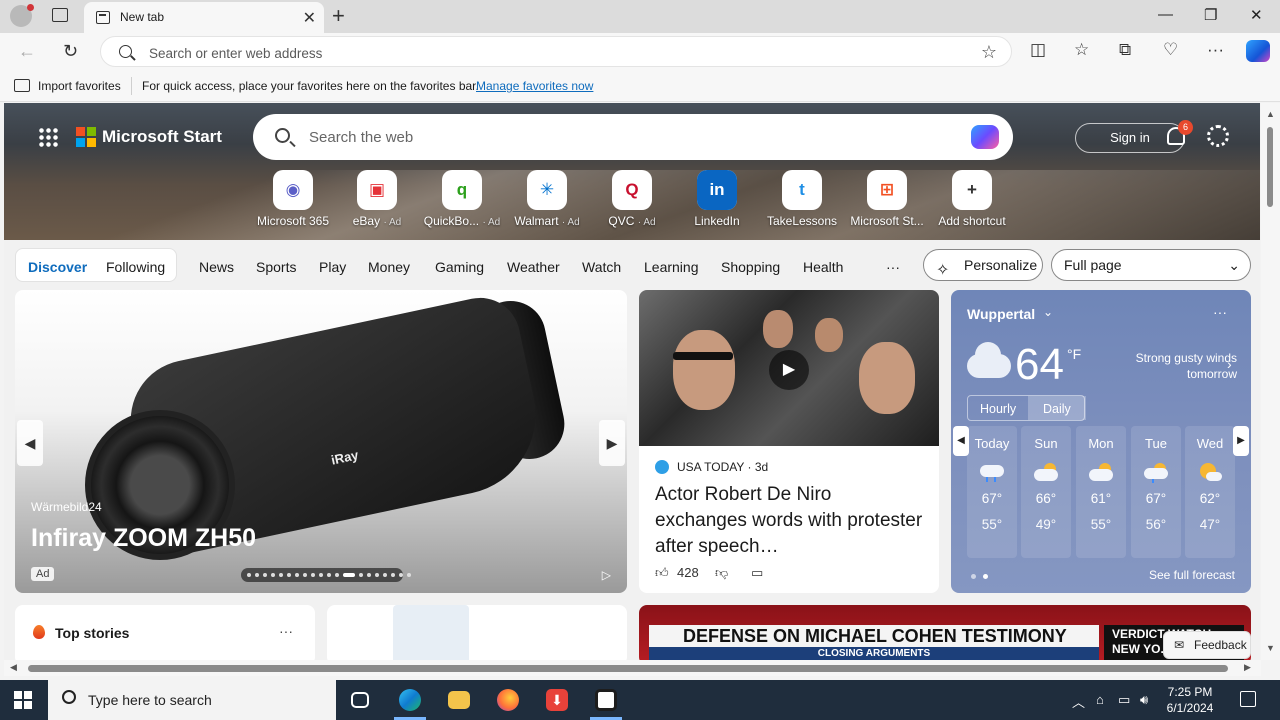 Image resolution: width=1280 pixels, height=720 pixels. I want to click on notification-center-icon, so click(1248, 699).